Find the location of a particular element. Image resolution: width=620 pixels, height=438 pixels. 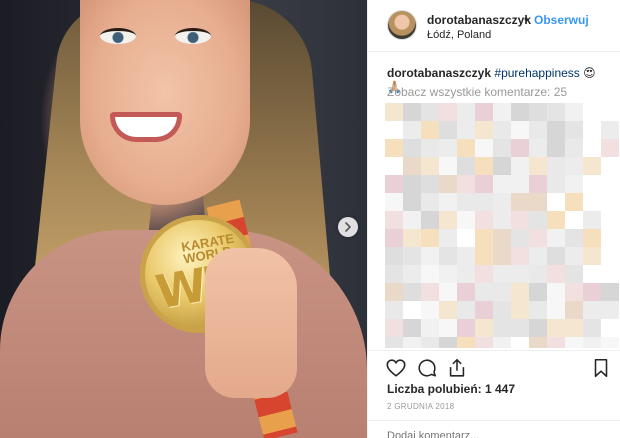

caption-hashtag: #purehappiness is located at coordinates (536, 73).